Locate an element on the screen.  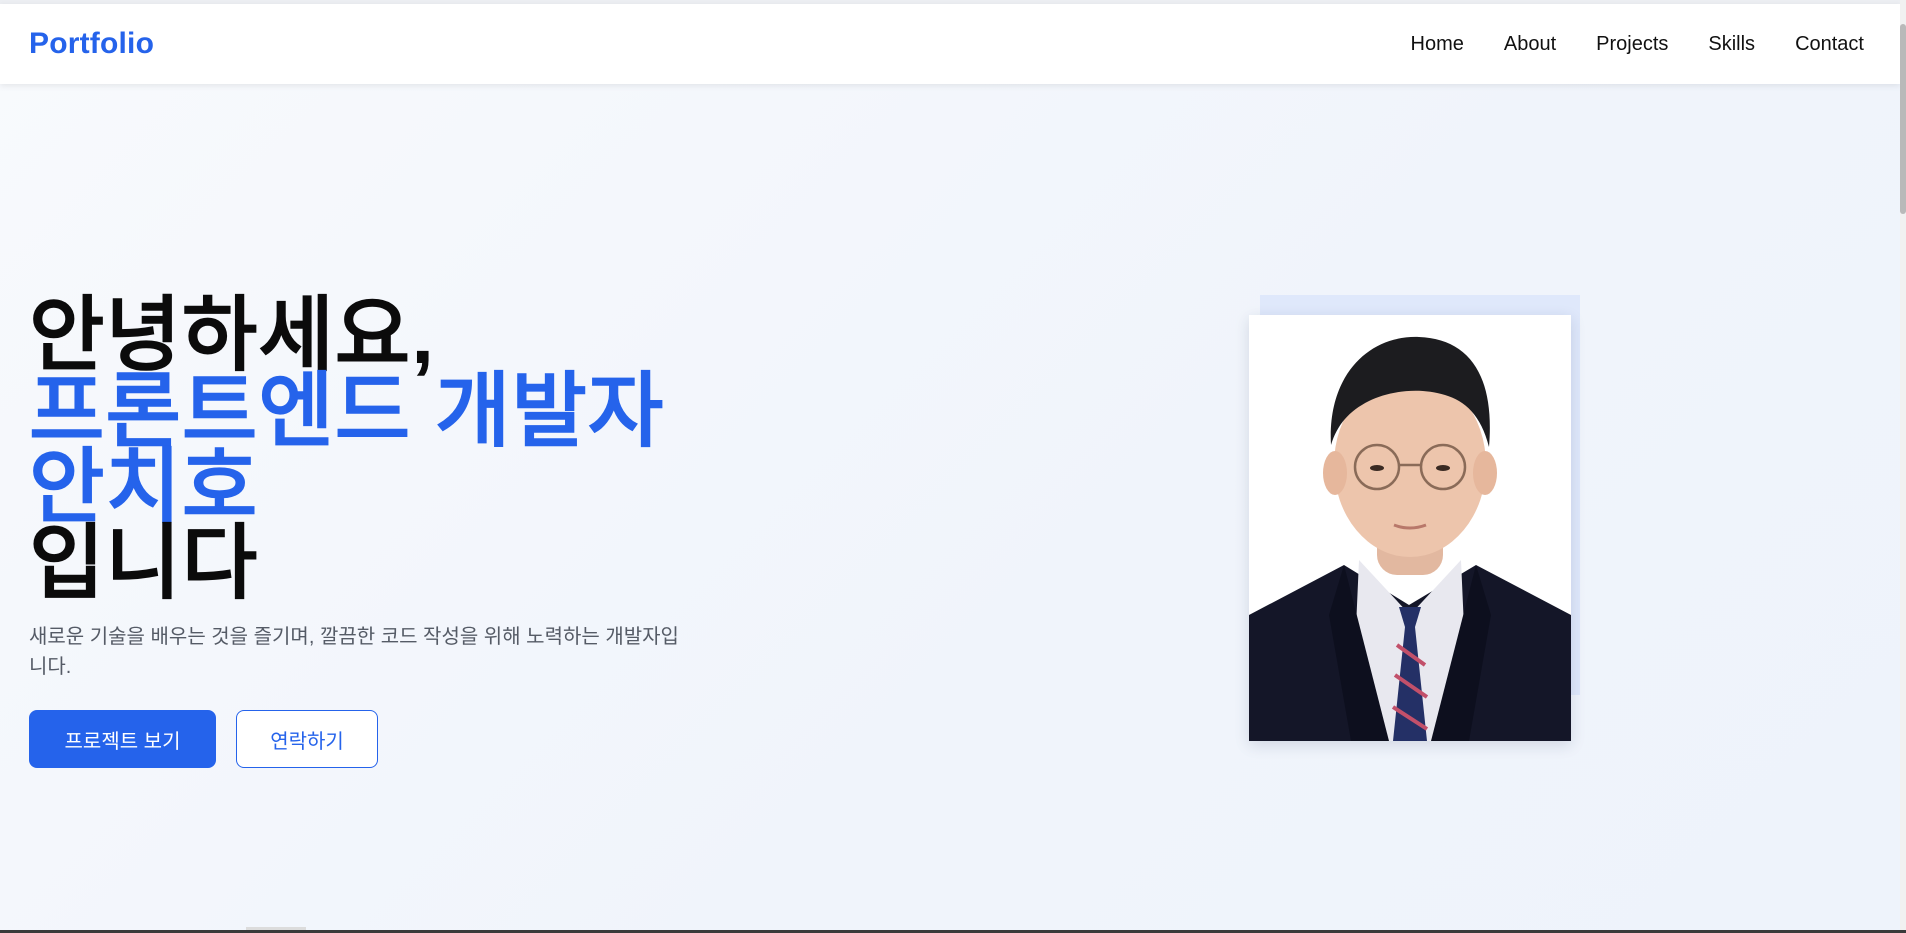
page-scrollbar is located at coordinates (1903, 466).